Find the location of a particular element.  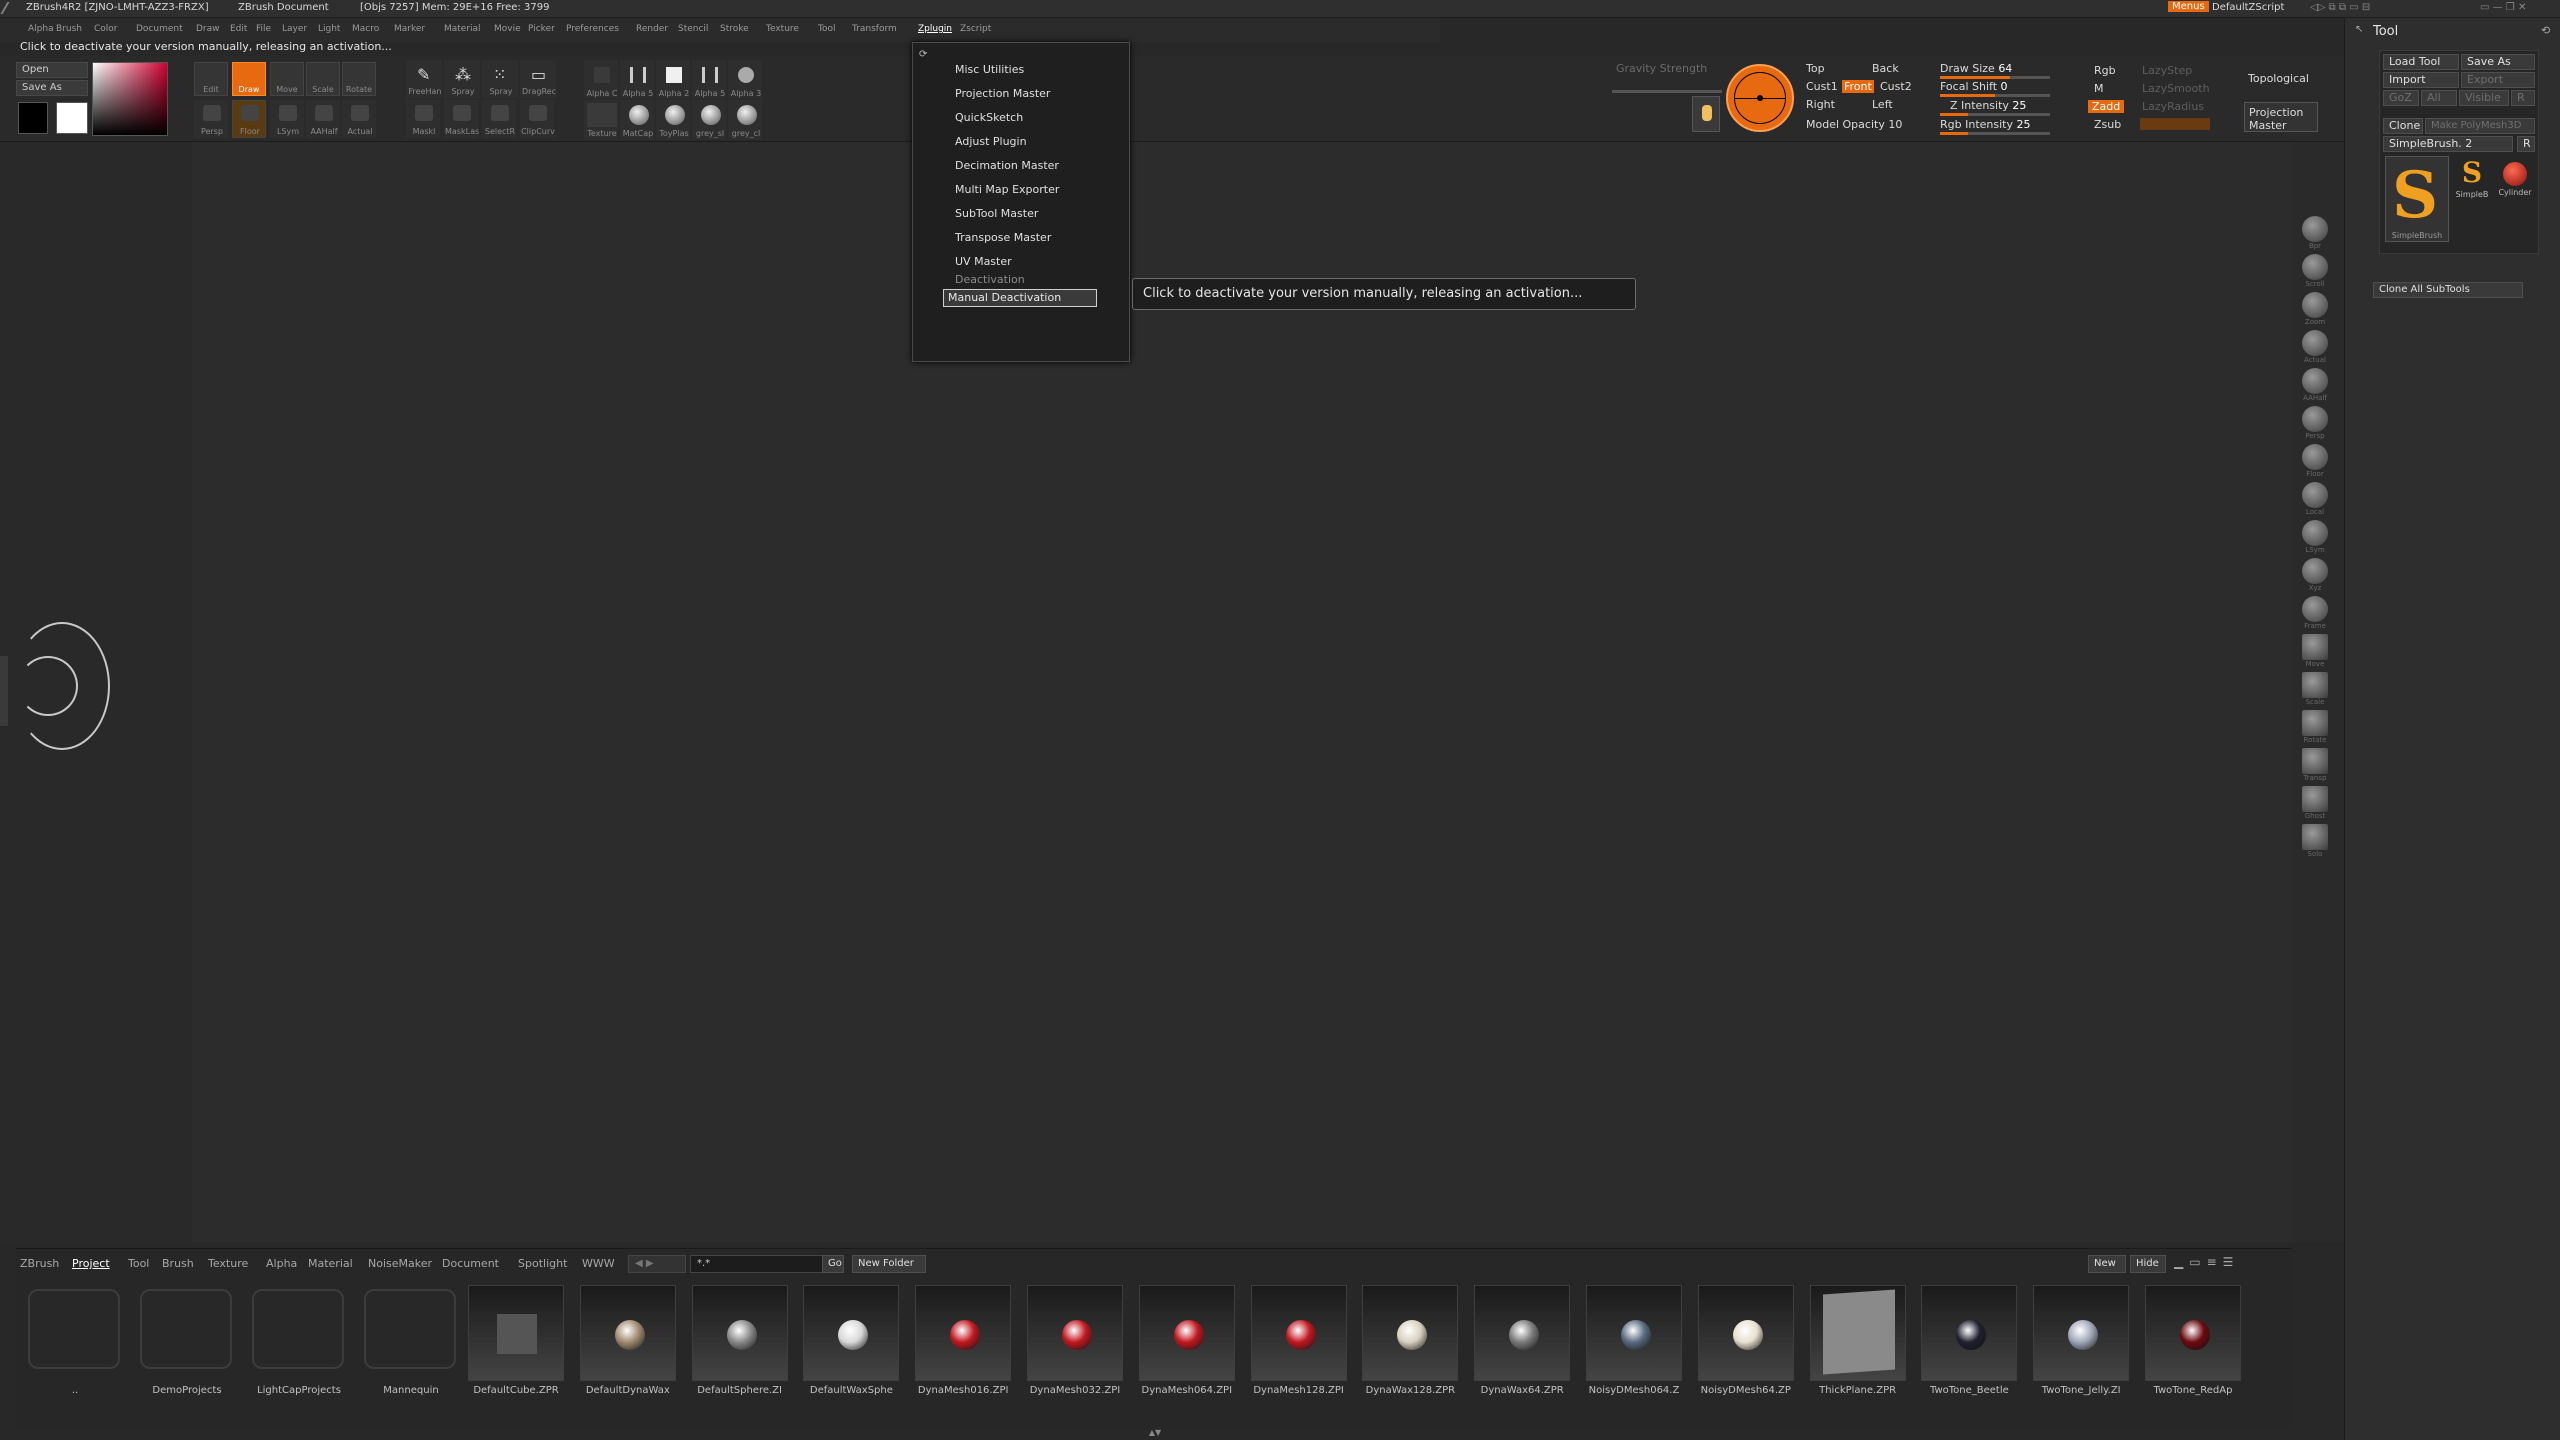

mode-aahalf: AAHalf is located at coordinates (323, 119).